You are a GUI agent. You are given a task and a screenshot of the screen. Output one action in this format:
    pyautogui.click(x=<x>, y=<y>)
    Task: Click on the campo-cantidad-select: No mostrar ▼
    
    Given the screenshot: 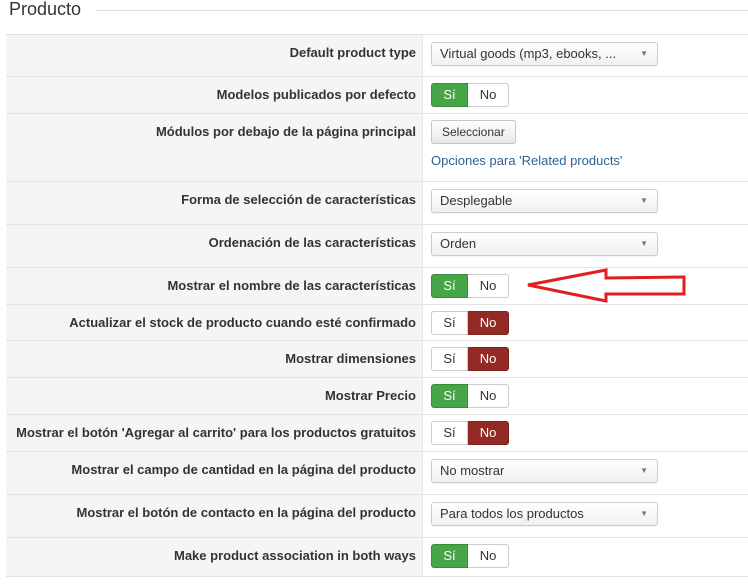 What is the action you would take?
    pyautogui.click(x=544, y=471)
    